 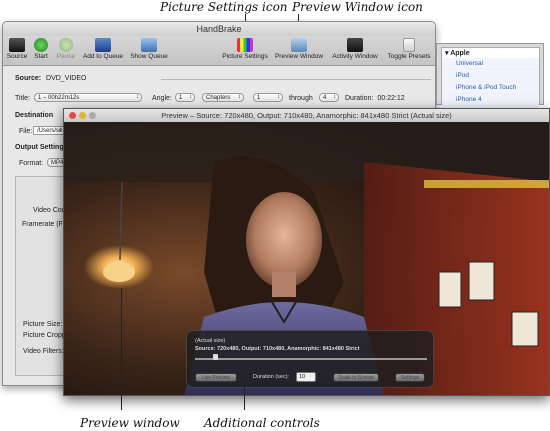 I want to click on settings-button: Settings, so click(x=410, y=377).